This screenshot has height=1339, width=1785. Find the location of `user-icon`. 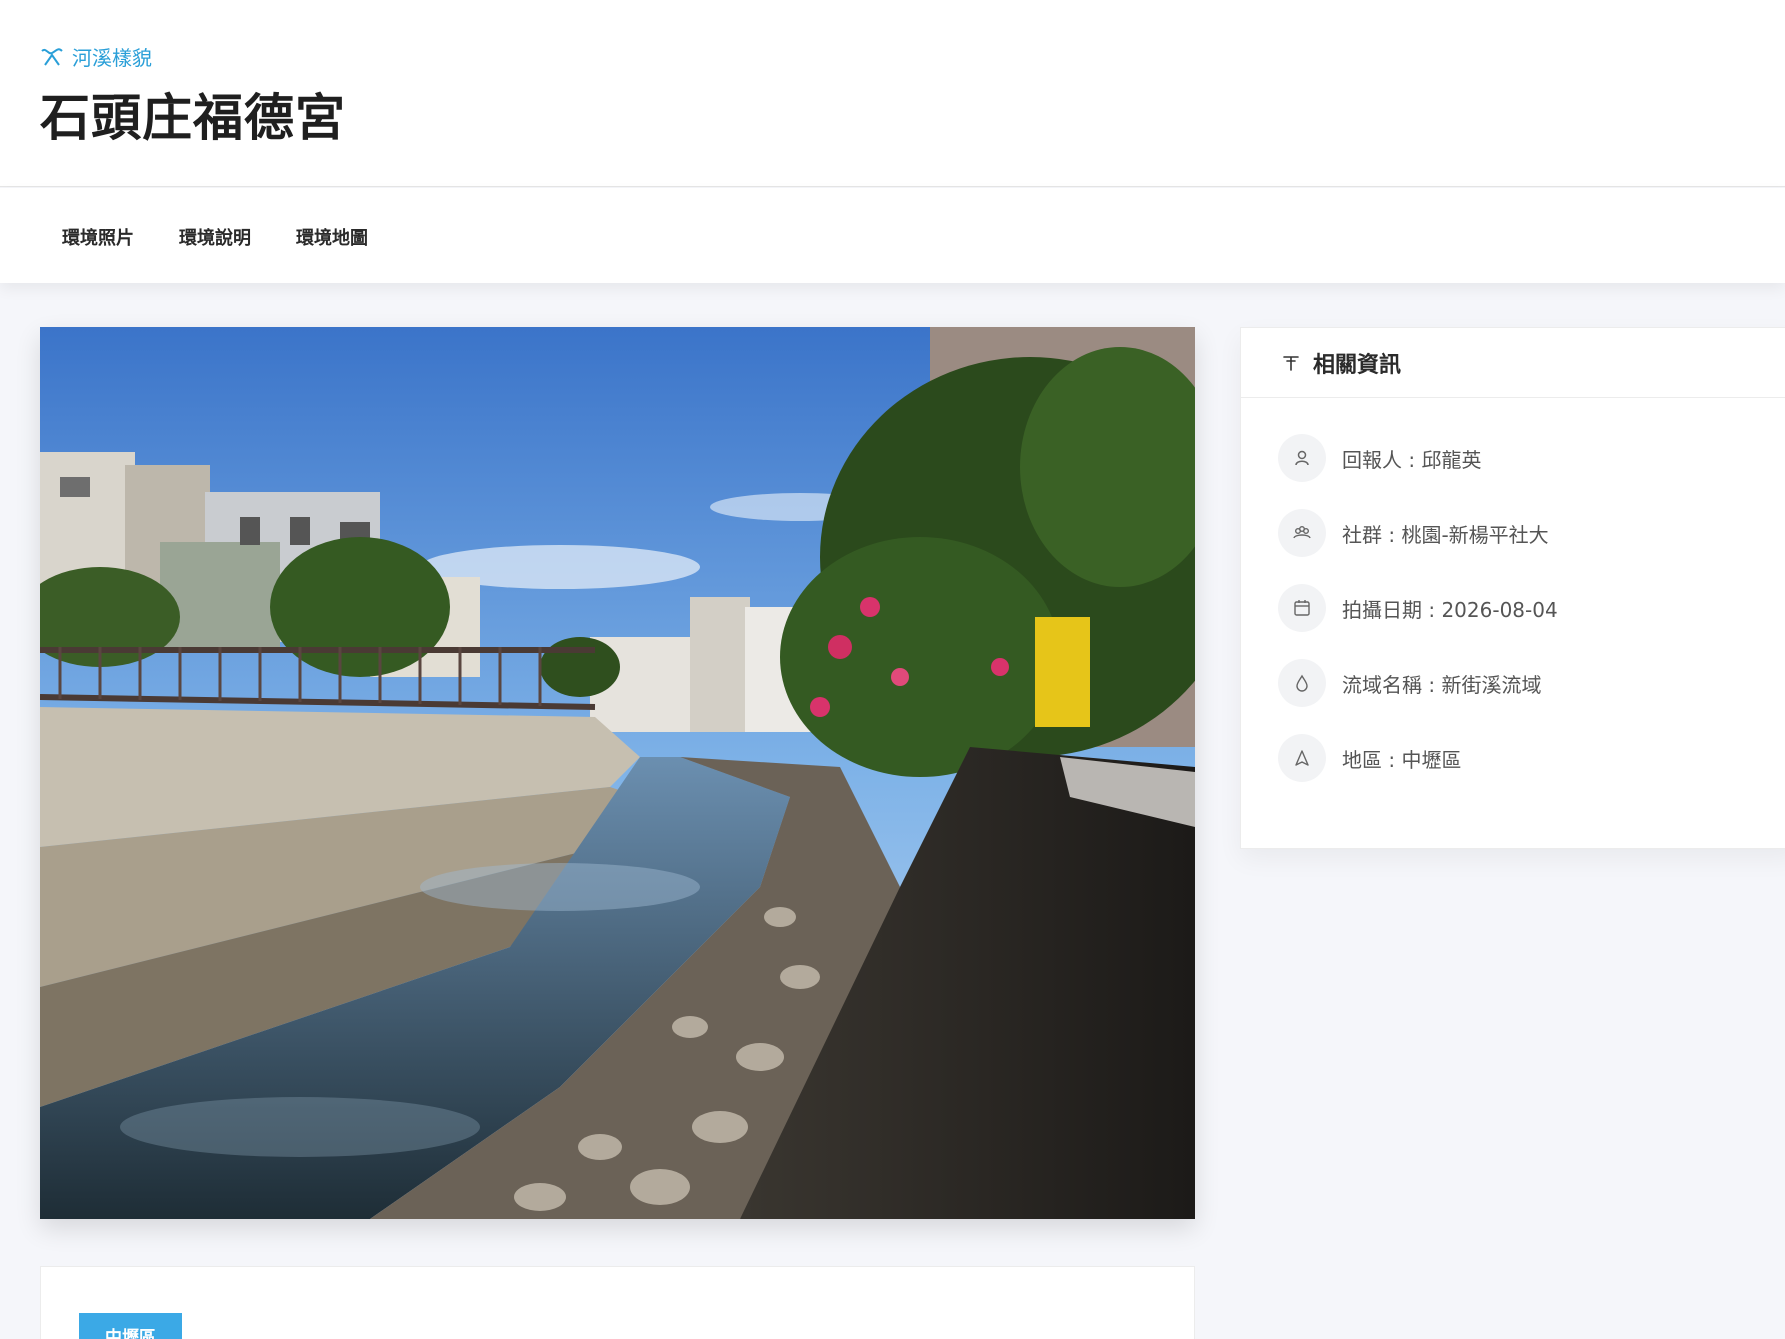

user-icon is located at coordinates (1302, 458).